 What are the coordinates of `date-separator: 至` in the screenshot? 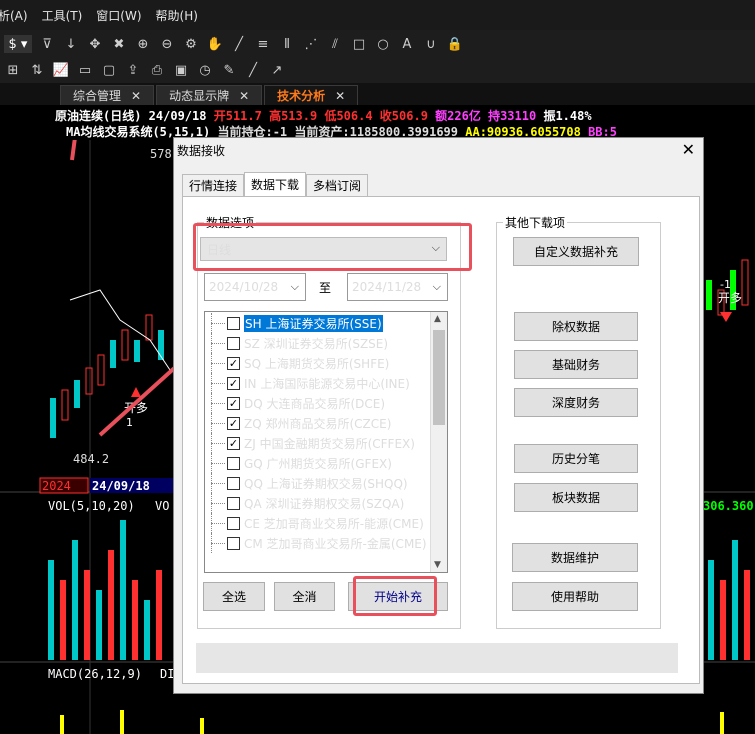 It's located at (325, 288).